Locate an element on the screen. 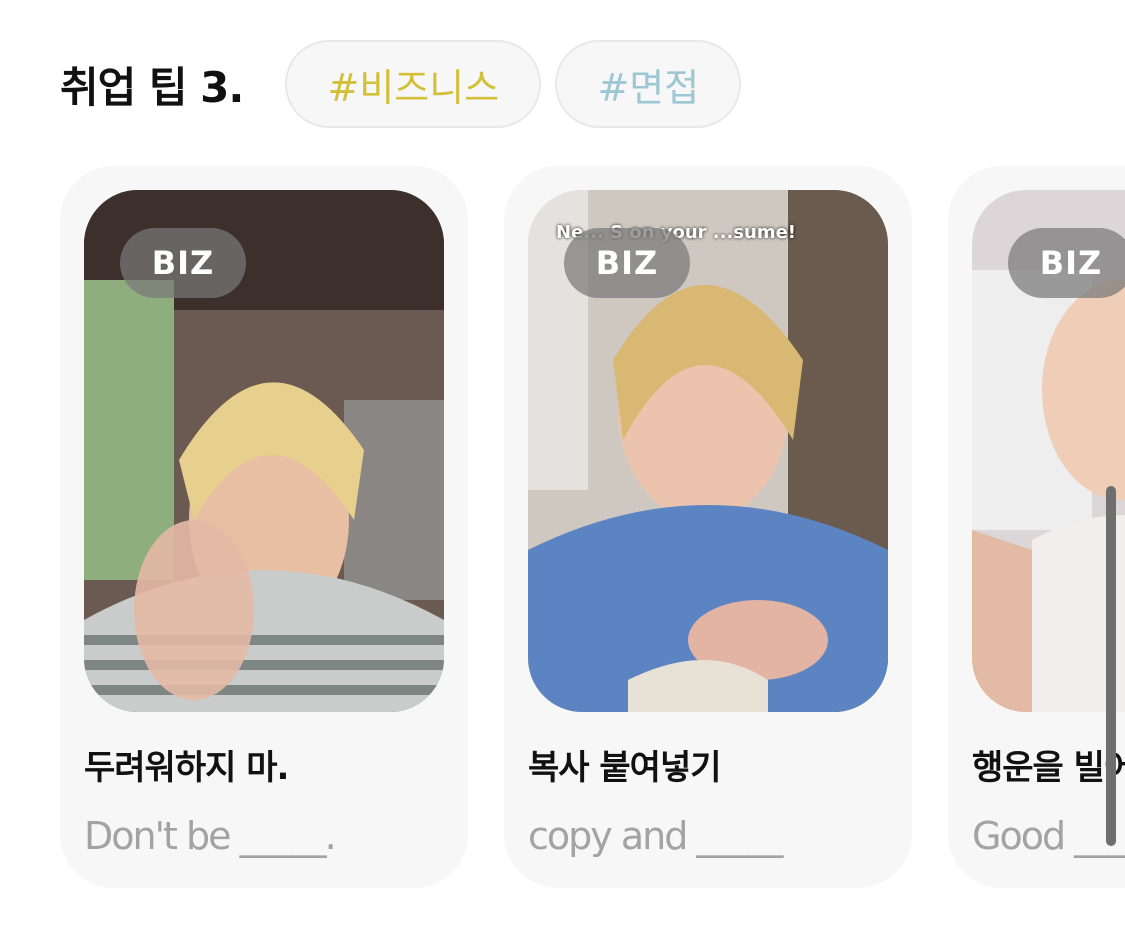 The image size is (1125, 949). tag-business: #비즈니스 is located at coordinates (413, 84).